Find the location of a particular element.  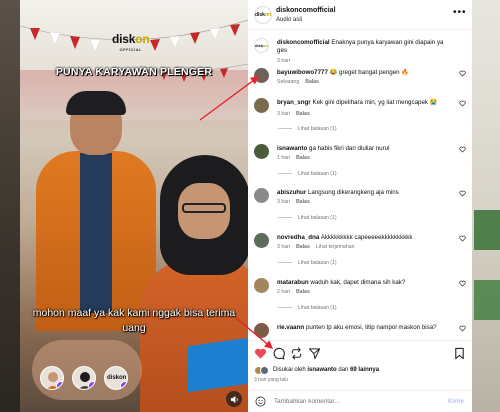

collab-avatars: diskon is located at coordinates (84, 378).